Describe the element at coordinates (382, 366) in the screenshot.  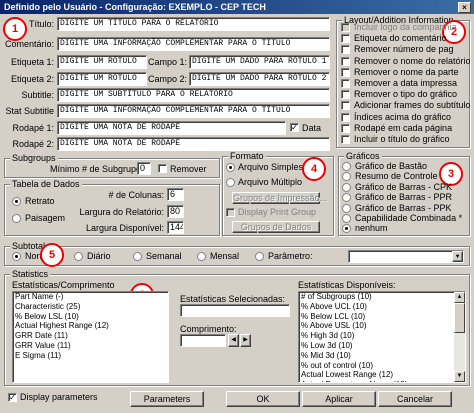
I see `disponivel-list-item: % out of control (10)` at that location.